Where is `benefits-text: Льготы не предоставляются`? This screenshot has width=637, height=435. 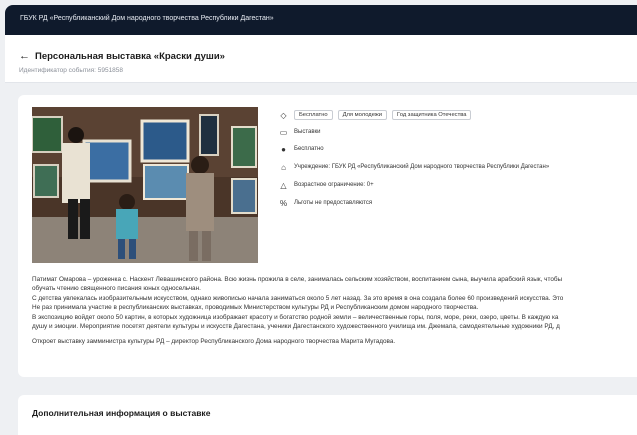
benefits-text: Льготы не предоставляются is located at coordinates (333, 203).